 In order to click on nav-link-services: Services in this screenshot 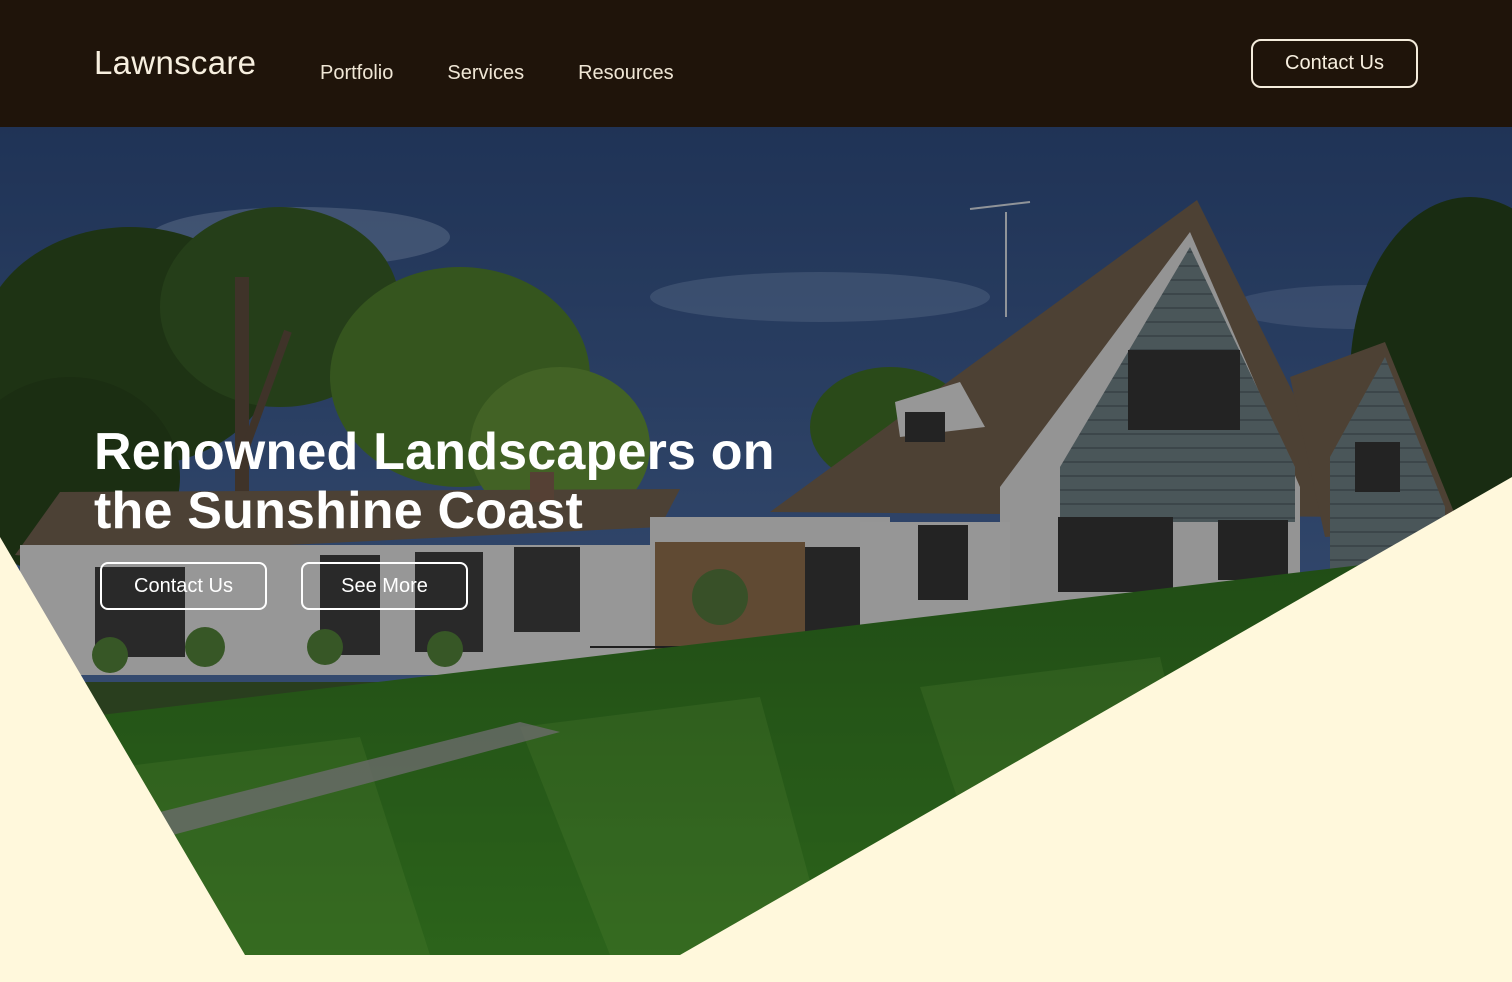, I will do `click(485, 73)`.